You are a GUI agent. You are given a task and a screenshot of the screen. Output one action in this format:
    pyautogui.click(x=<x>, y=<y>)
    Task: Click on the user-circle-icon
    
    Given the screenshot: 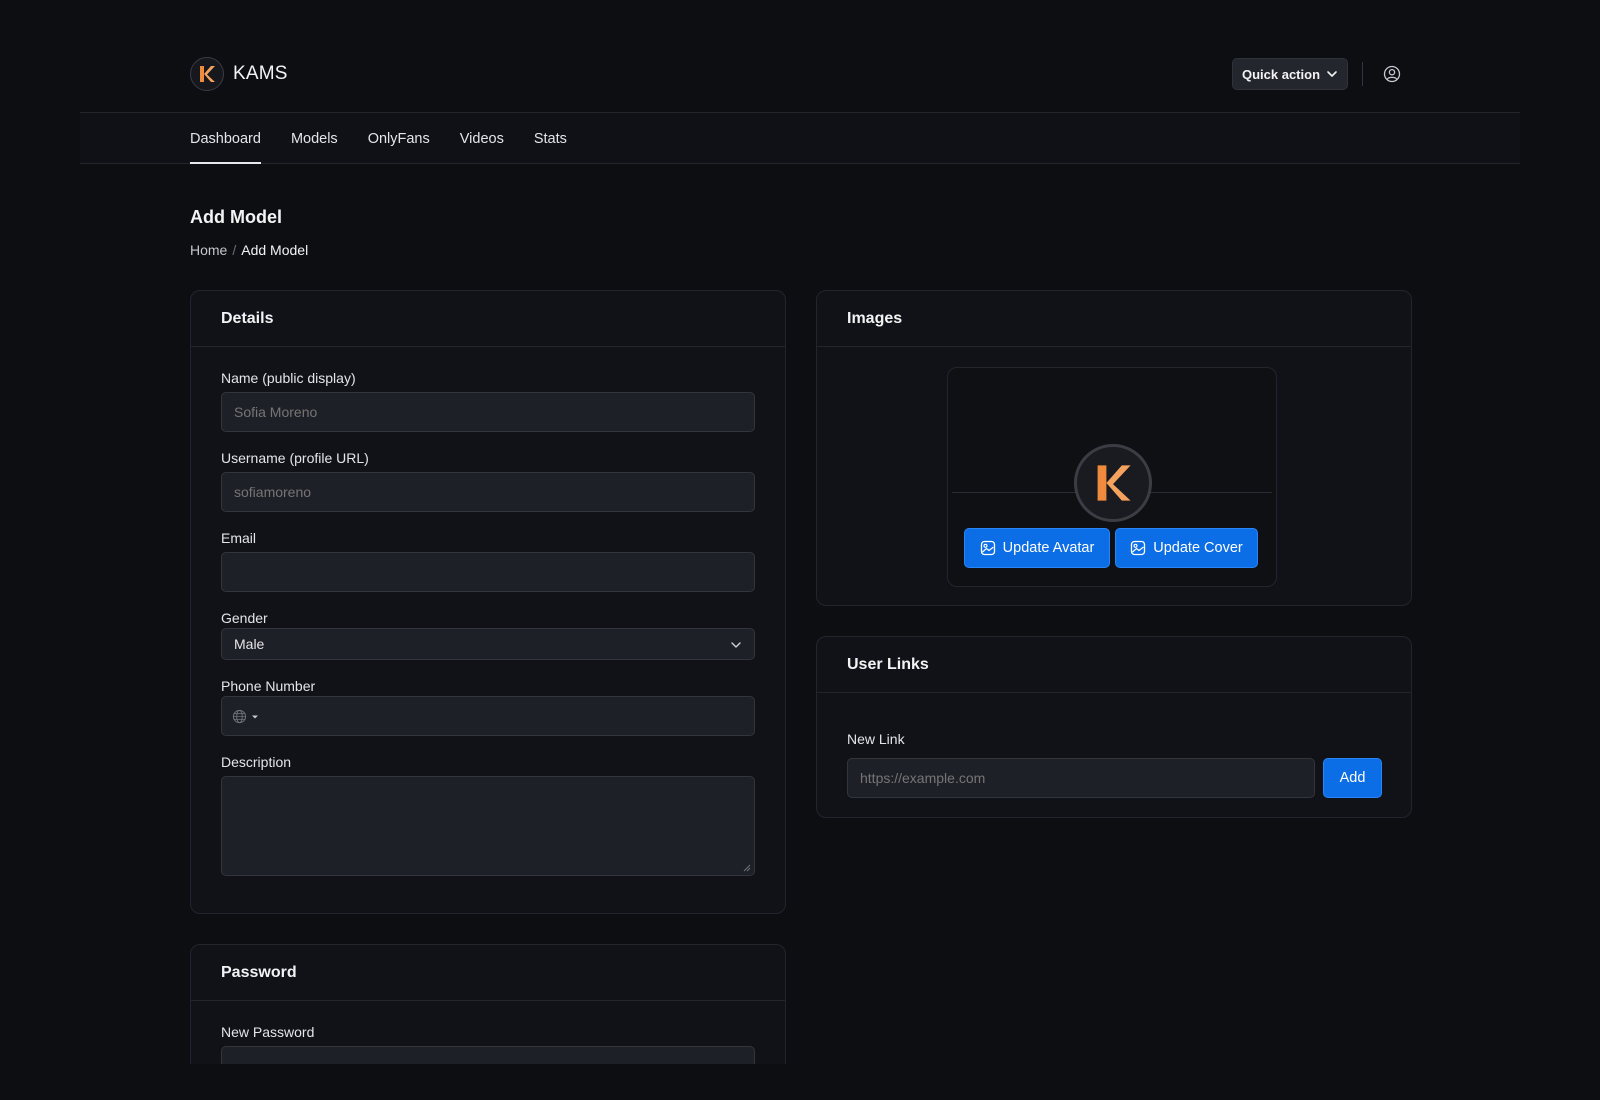 What is the action you would take?
    pyautogui.click(x=1392, y=74)
    